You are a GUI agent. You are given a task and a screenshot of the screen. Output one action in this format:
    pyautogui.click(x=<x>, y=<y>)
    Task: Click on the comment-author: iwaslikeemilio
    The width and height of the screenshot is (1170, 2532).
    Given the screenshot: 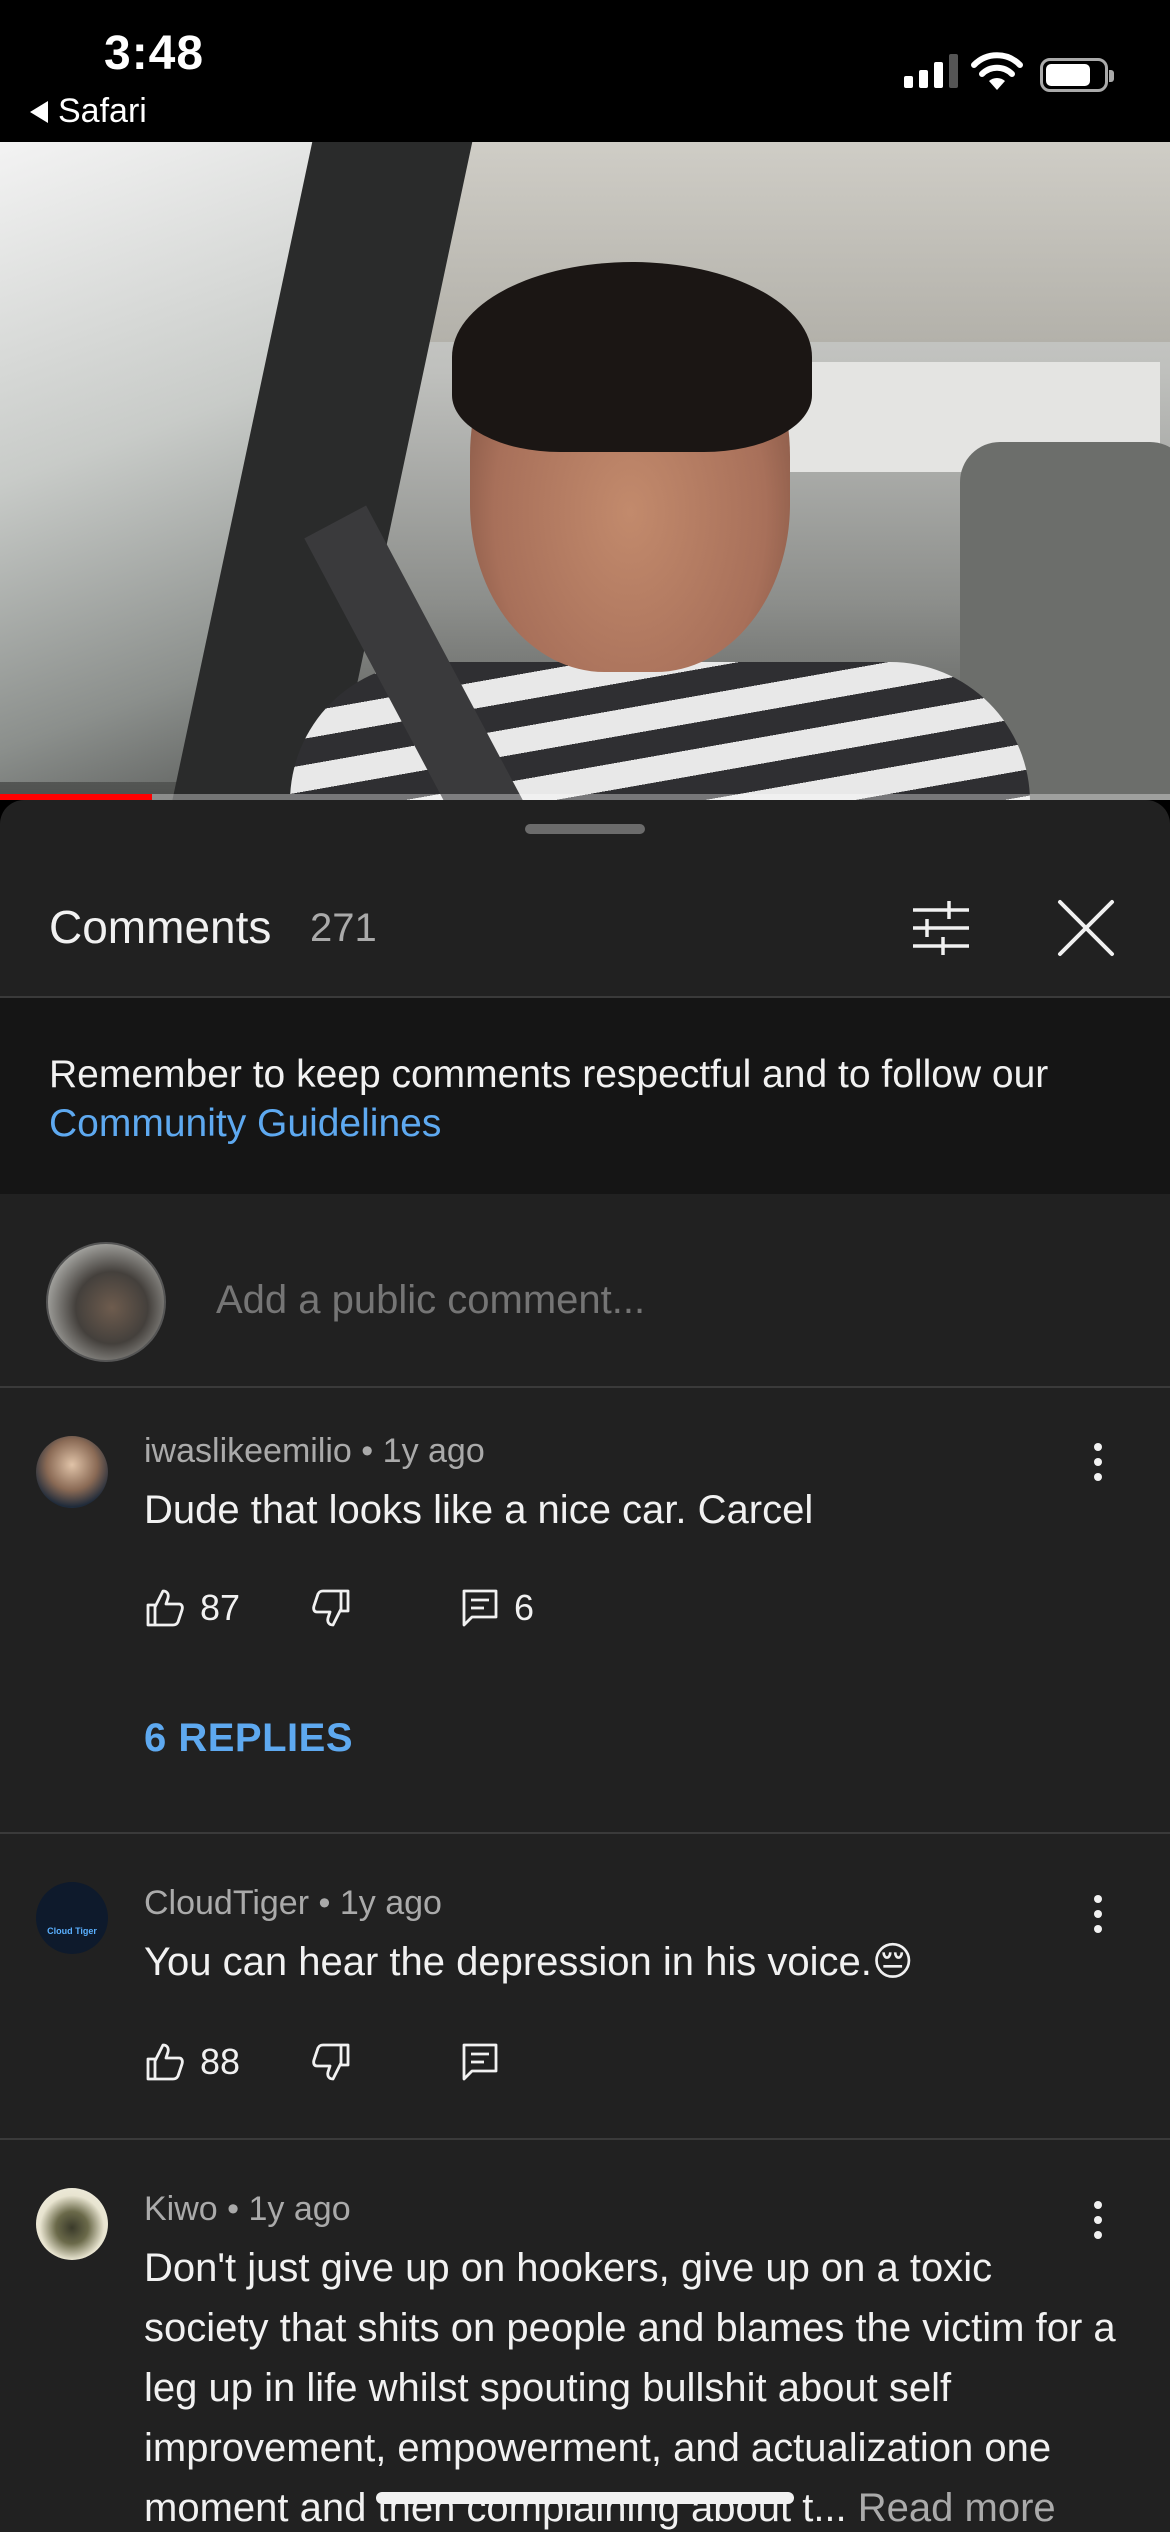 What is the action you would take?
    pyautogui.click(x=248, y=1451)
    